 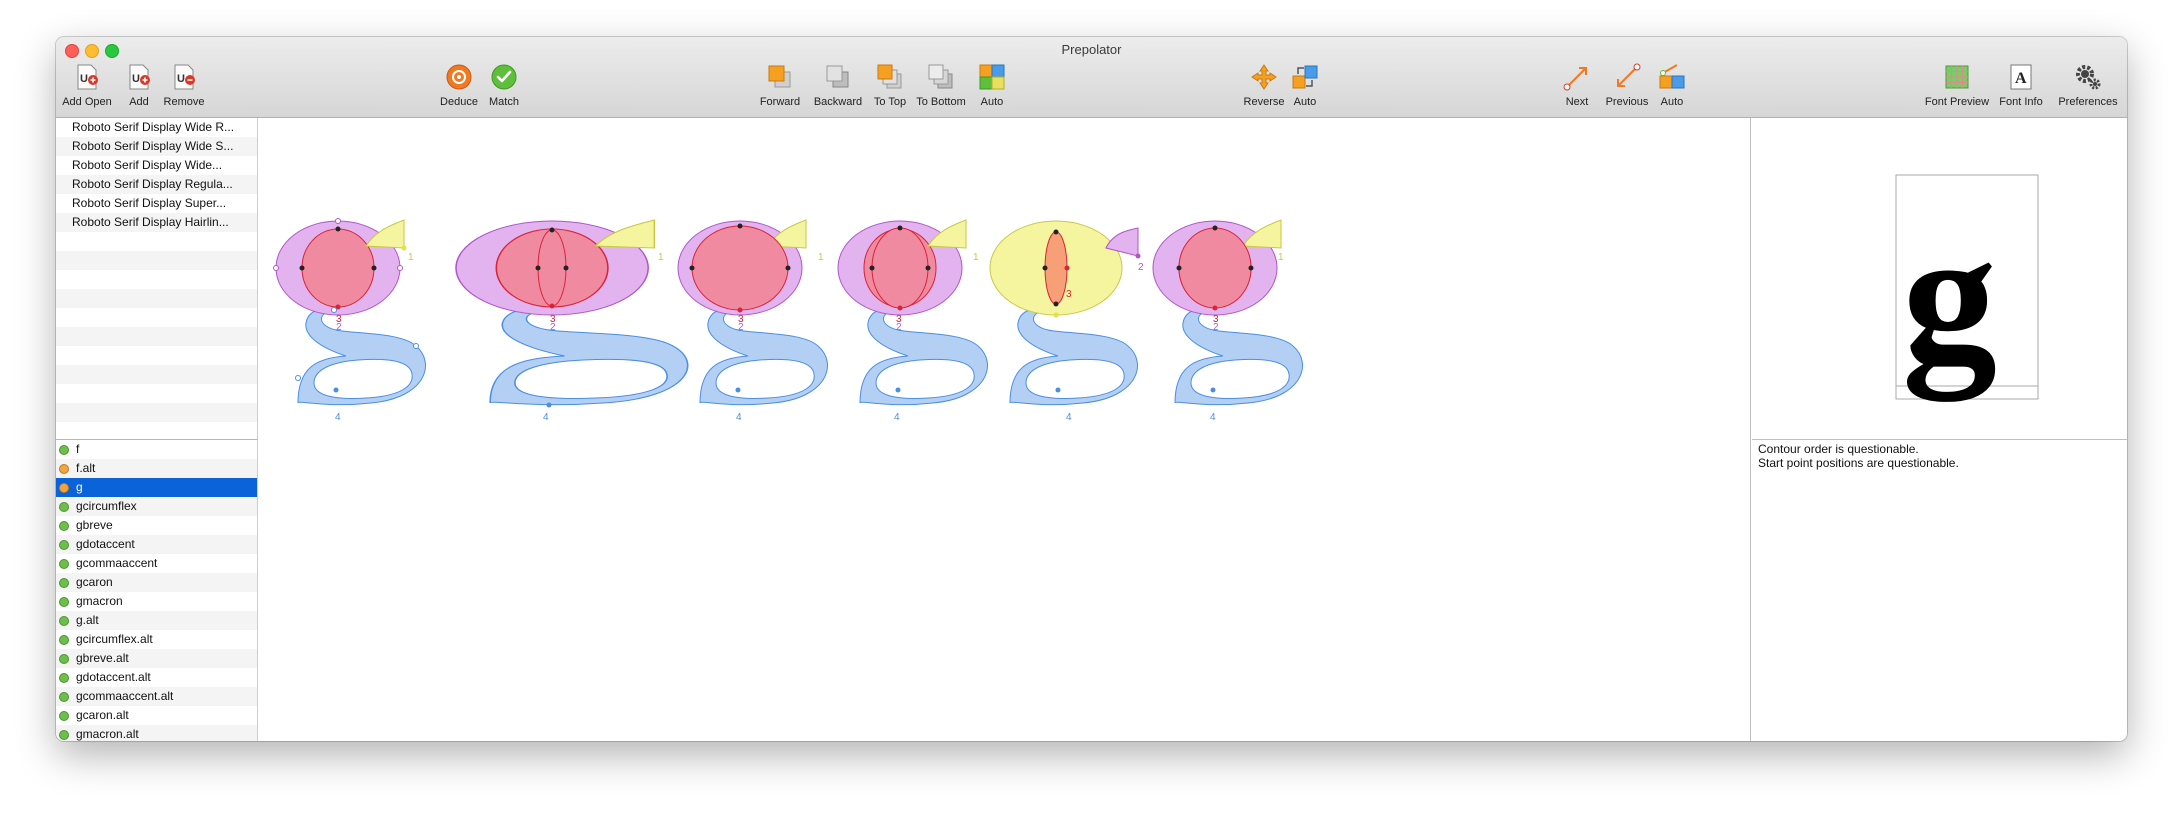 What do you see at coordinates (87, 77) in the screenshot?
I see `add-open-icon: U` at bounding box center [87, 77].